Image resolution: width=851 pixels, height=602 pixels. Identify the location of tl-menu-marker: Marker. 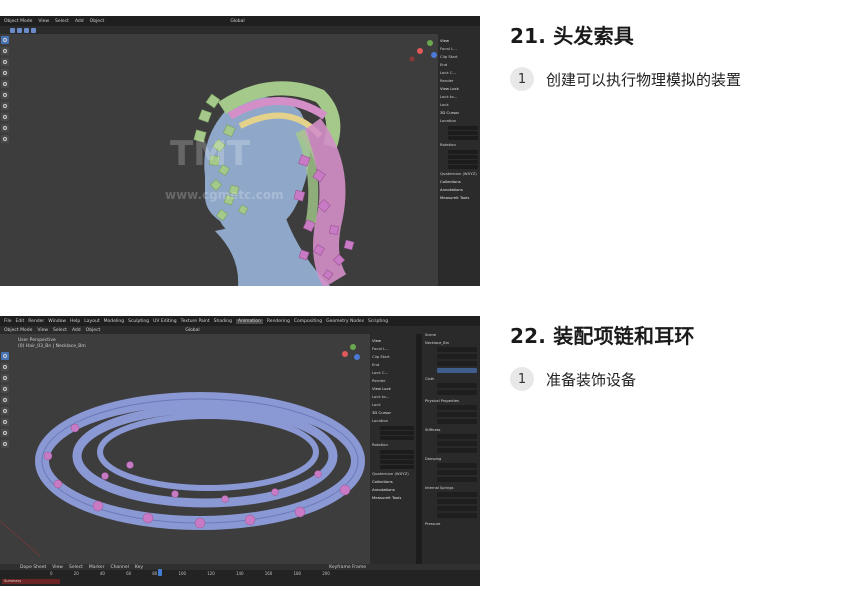
(97, 567).